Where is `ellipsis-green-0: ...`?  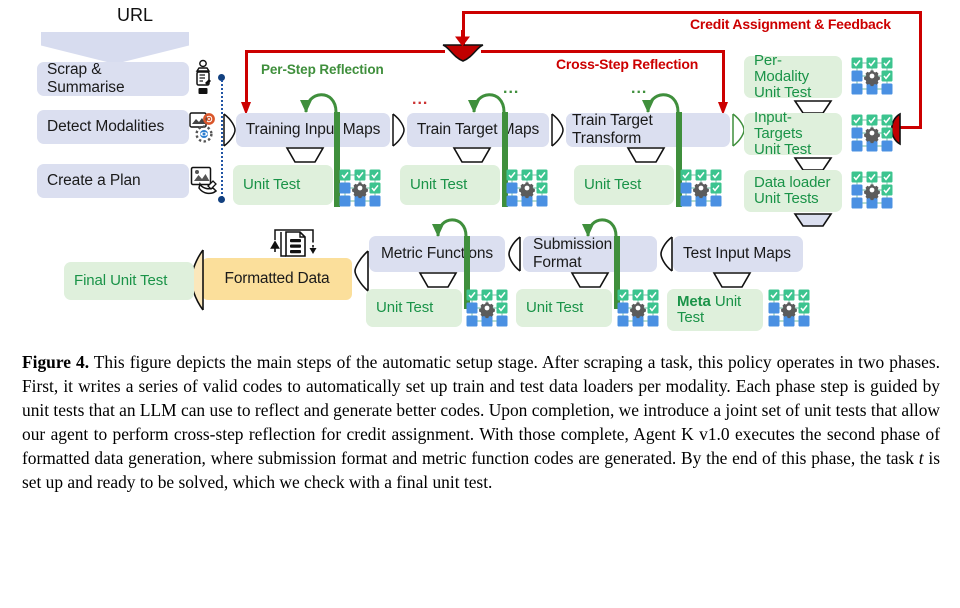 ellipsis-green-0: ... is located at coordinates (511, 88).